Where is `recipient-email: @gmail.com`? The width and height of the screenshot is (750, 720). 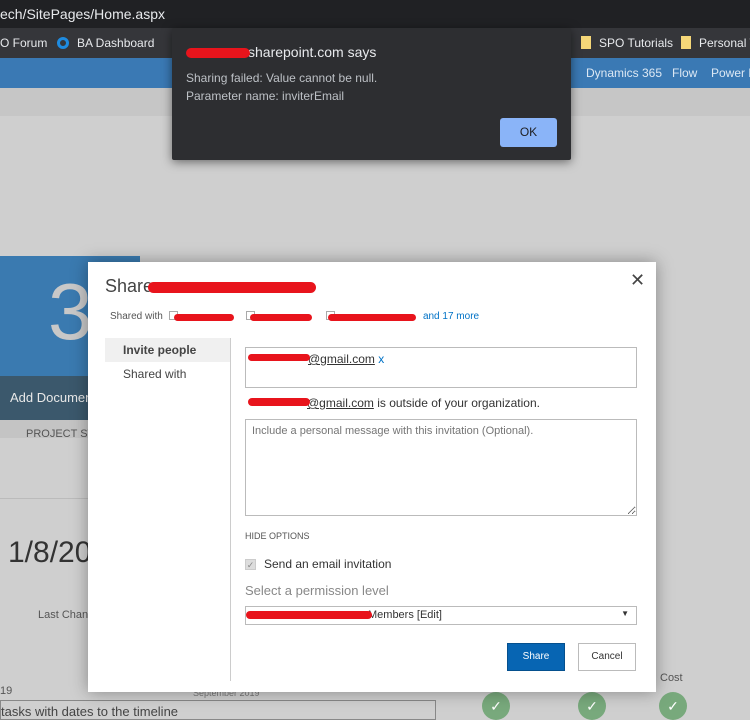
recipient-email: @gmail.com is located at coordinates (341, 359).